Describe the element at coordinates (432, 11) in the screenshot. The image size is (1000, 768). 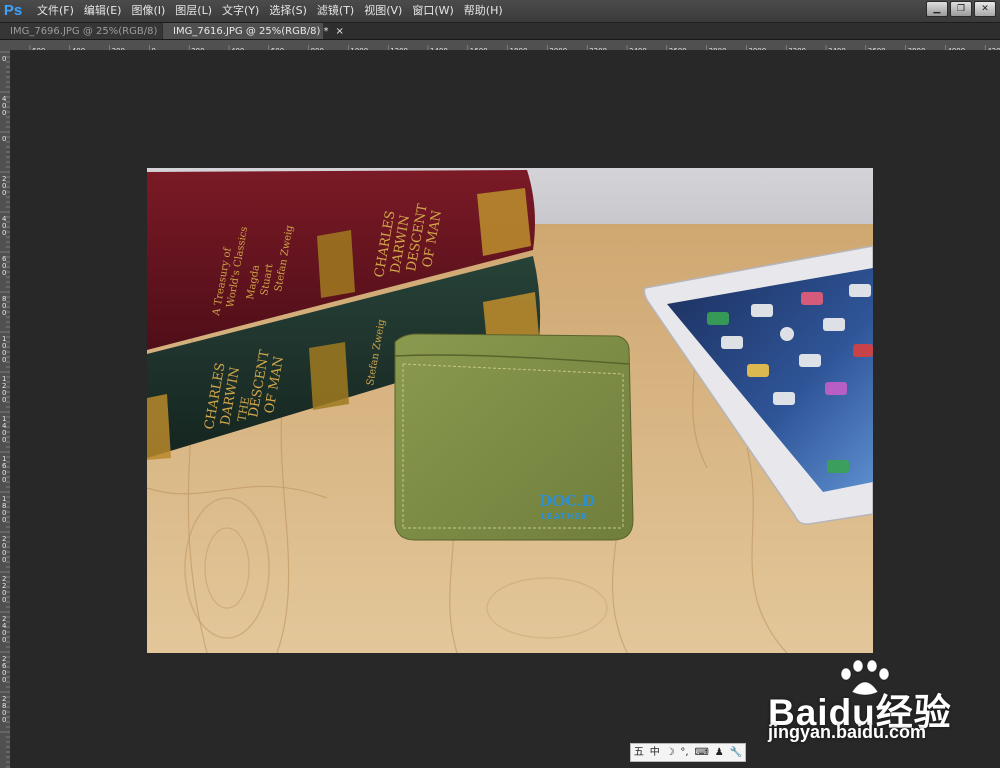
I see `menu-window: 窗口(W)` at that location.